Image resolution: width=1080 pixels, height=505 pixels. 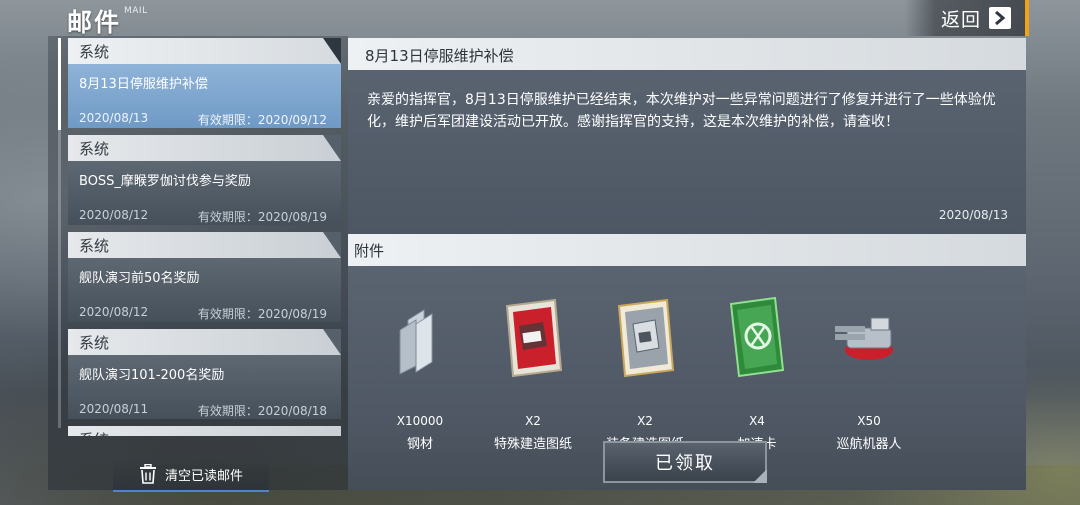 I want to click on back-button: 返回, so click(x=965, y=18).